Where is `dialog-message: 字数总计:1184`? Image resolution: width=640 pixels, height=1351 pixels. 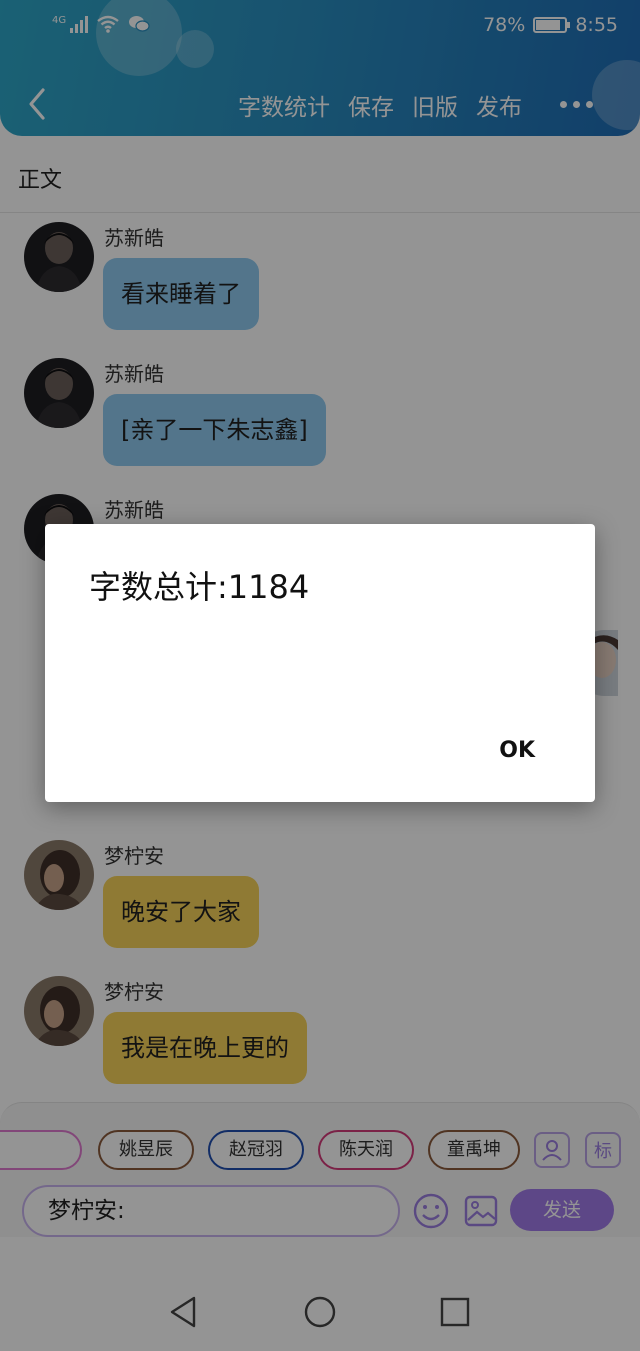 dialog-message: 字数总计:1184 is located at coordinates (199, 587).